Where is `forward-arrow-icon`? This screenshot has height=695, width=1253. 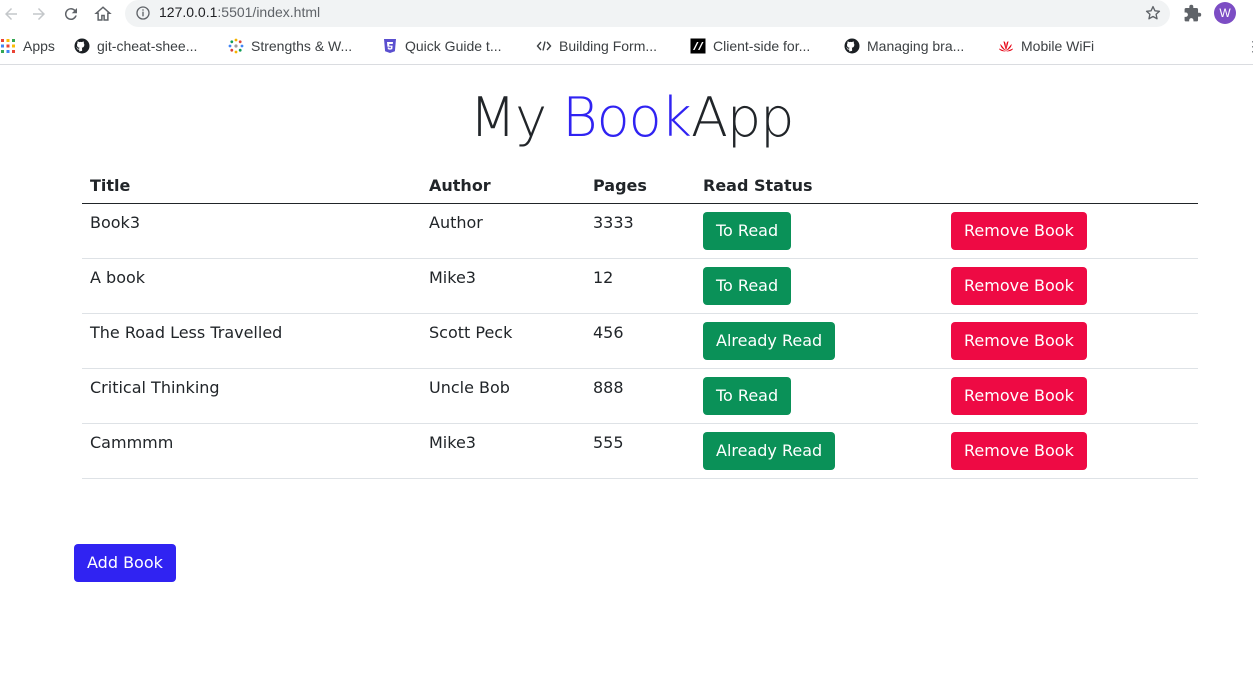 forward-arrow-icon is located at coordinates (39, 14).